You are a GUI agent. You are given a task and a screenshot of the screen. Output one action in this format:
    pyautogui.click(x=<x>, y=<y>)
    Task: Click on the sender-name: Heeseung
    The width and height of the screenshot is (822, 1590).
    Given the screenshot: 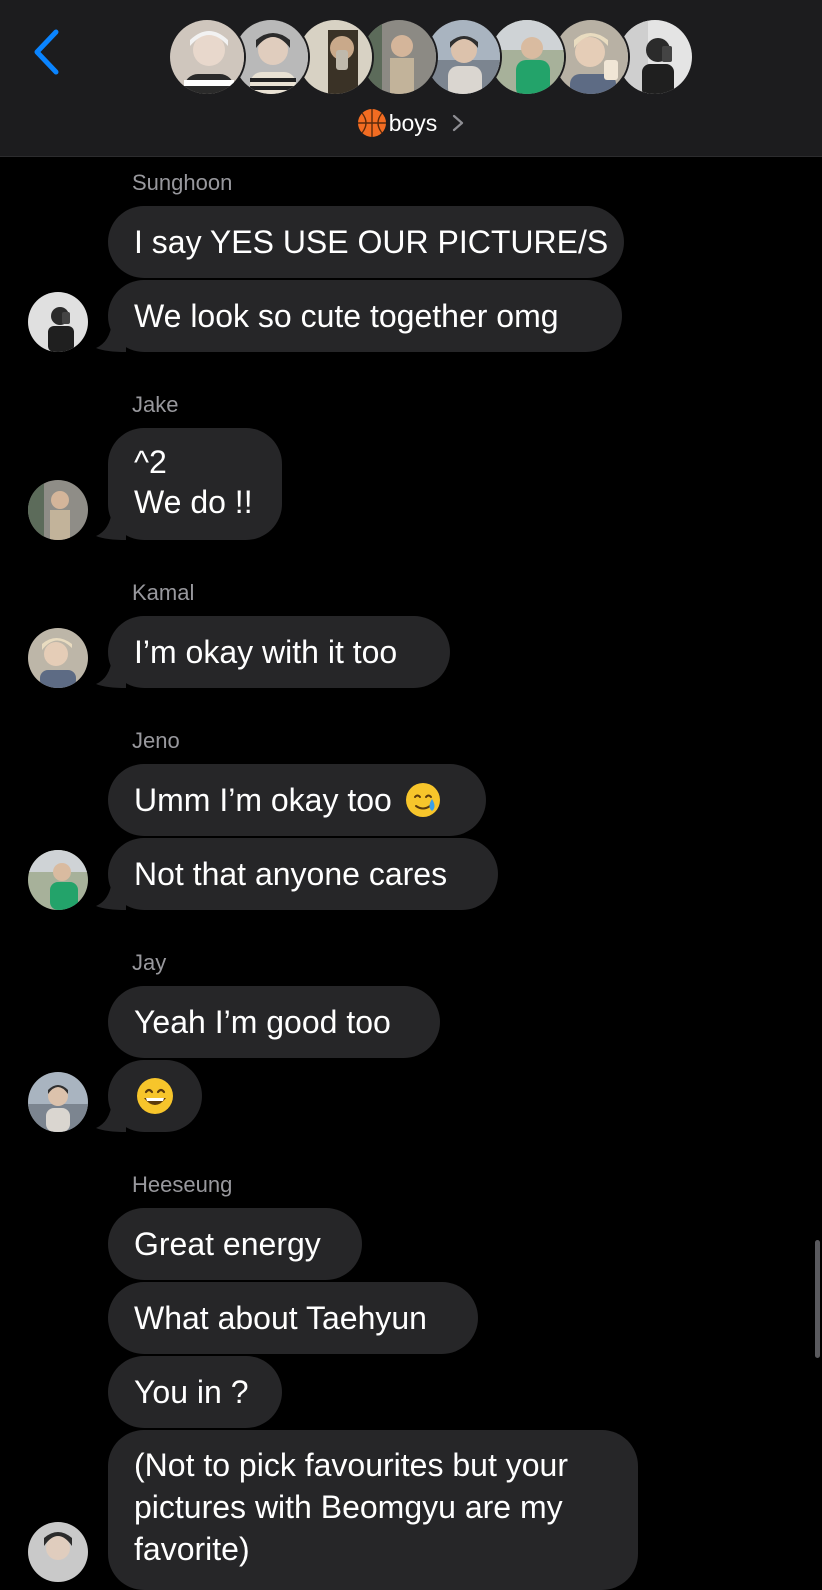 What is the action you would take?
    pyautogui.click(x=182, y=1184)
    